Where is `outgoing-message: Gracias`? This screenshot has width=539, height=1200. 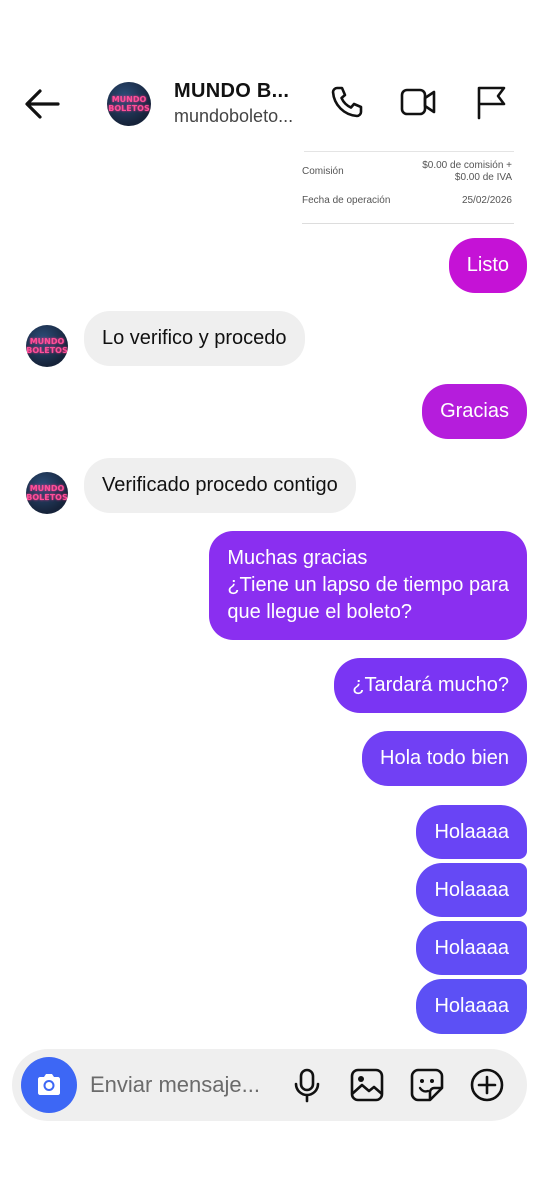
outgoing-message: Gracias is located at coordinates (474, 411).